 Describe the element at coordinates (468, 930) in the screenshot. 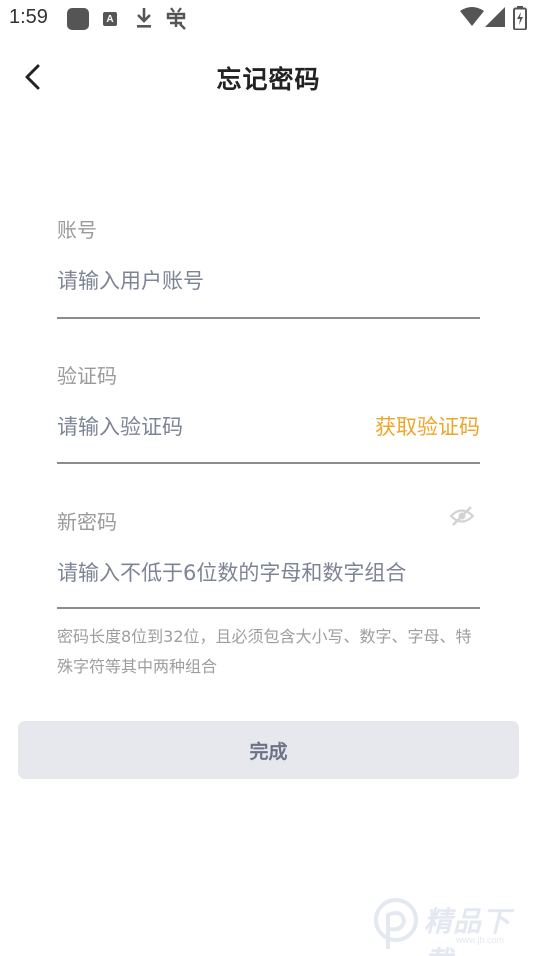

I see `watermark-text: 精品下载` at that location.